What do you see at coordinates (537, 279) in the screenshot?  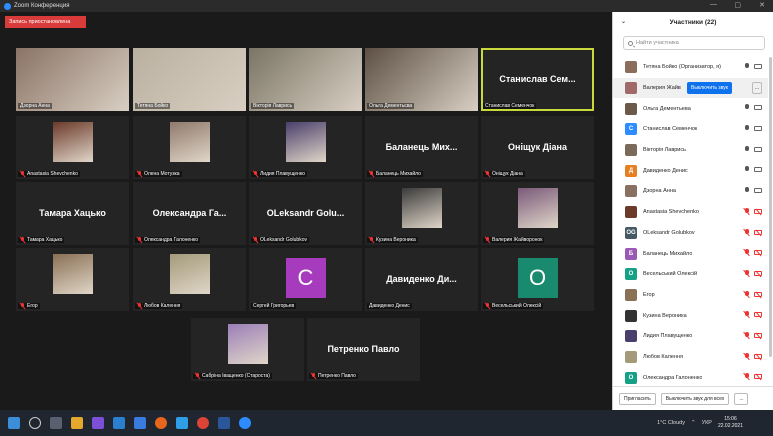 I see `video-tile: O Весельський Олексій` at bounding box center [537, 279].